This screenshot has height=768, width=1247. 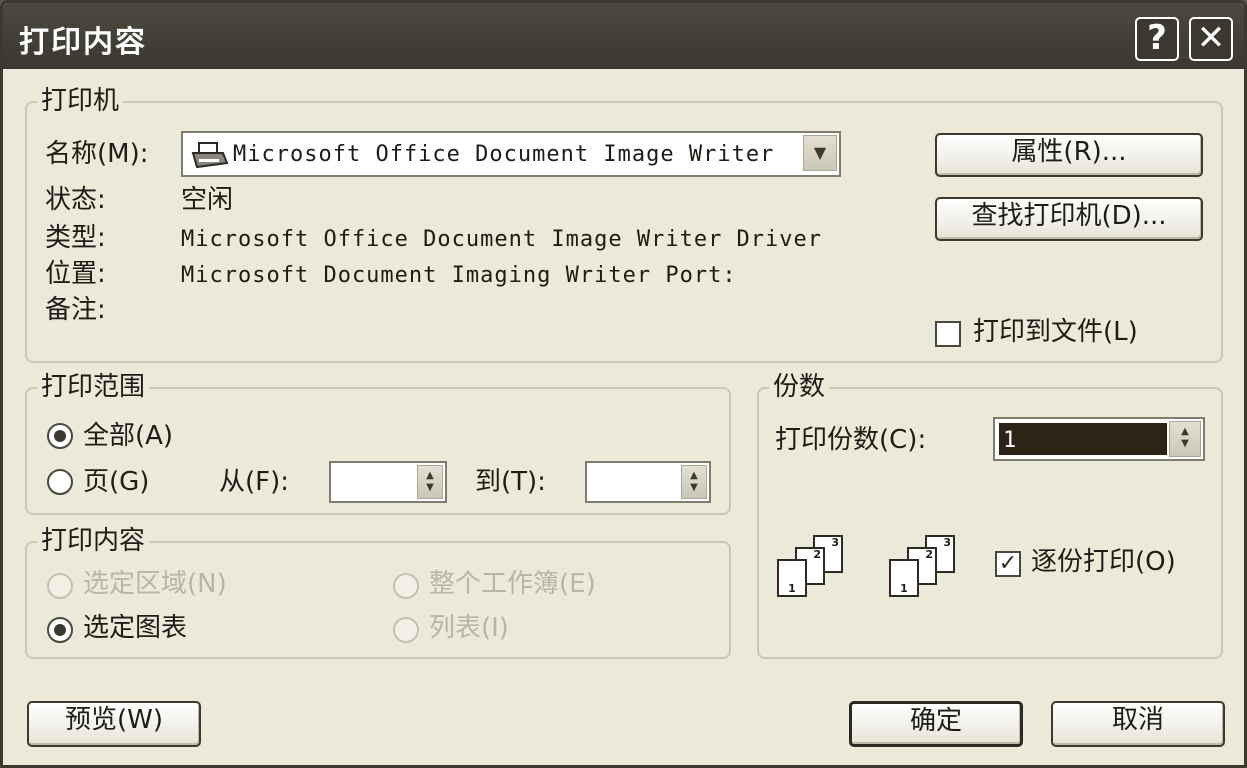 What do you see at coordinates (459, 275) in the screenshot?
I see `location-value: Microsoft Document Imaging Writer Port:` at bounding box center [459, 275].